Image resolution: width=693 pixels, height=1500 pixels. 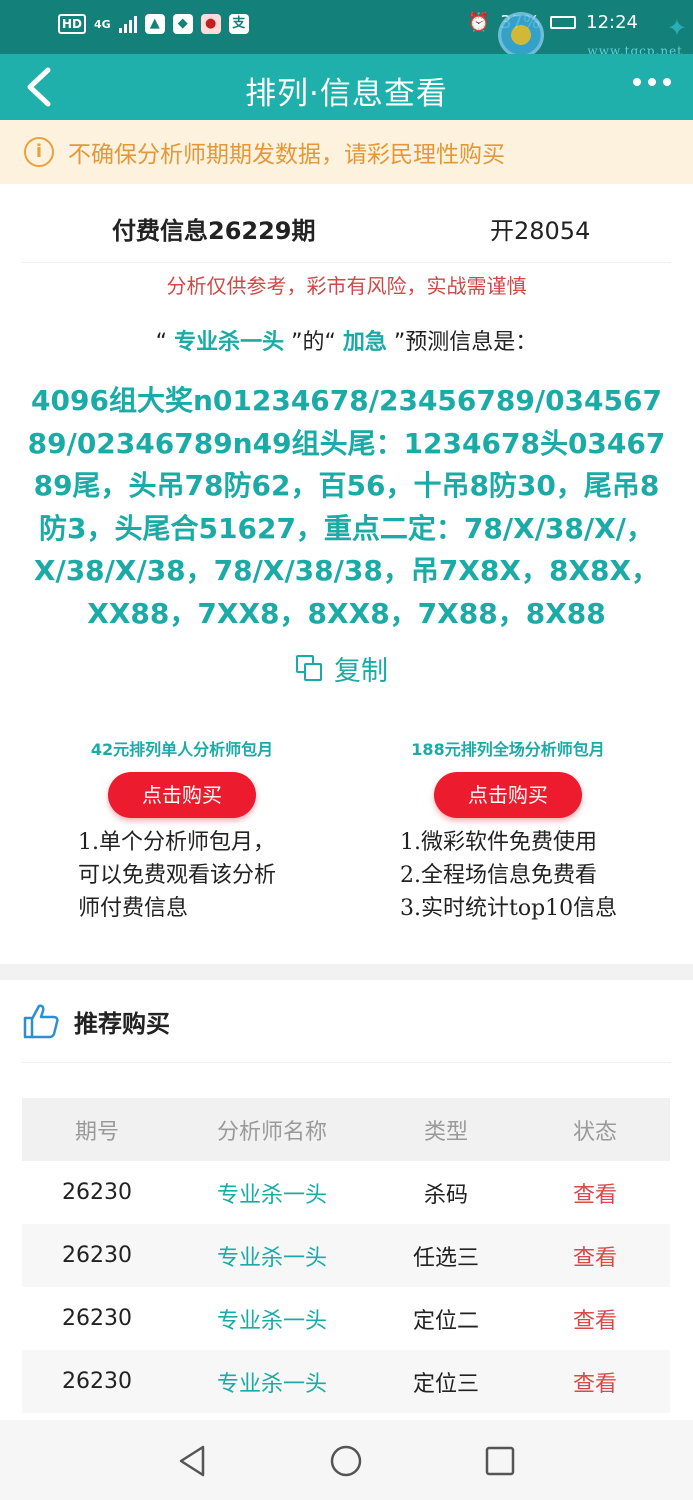 What do you see at coordinates (364, 342) in the screenshot?
I see `urgent-tag: 加急` at bounding box center [364, 342].